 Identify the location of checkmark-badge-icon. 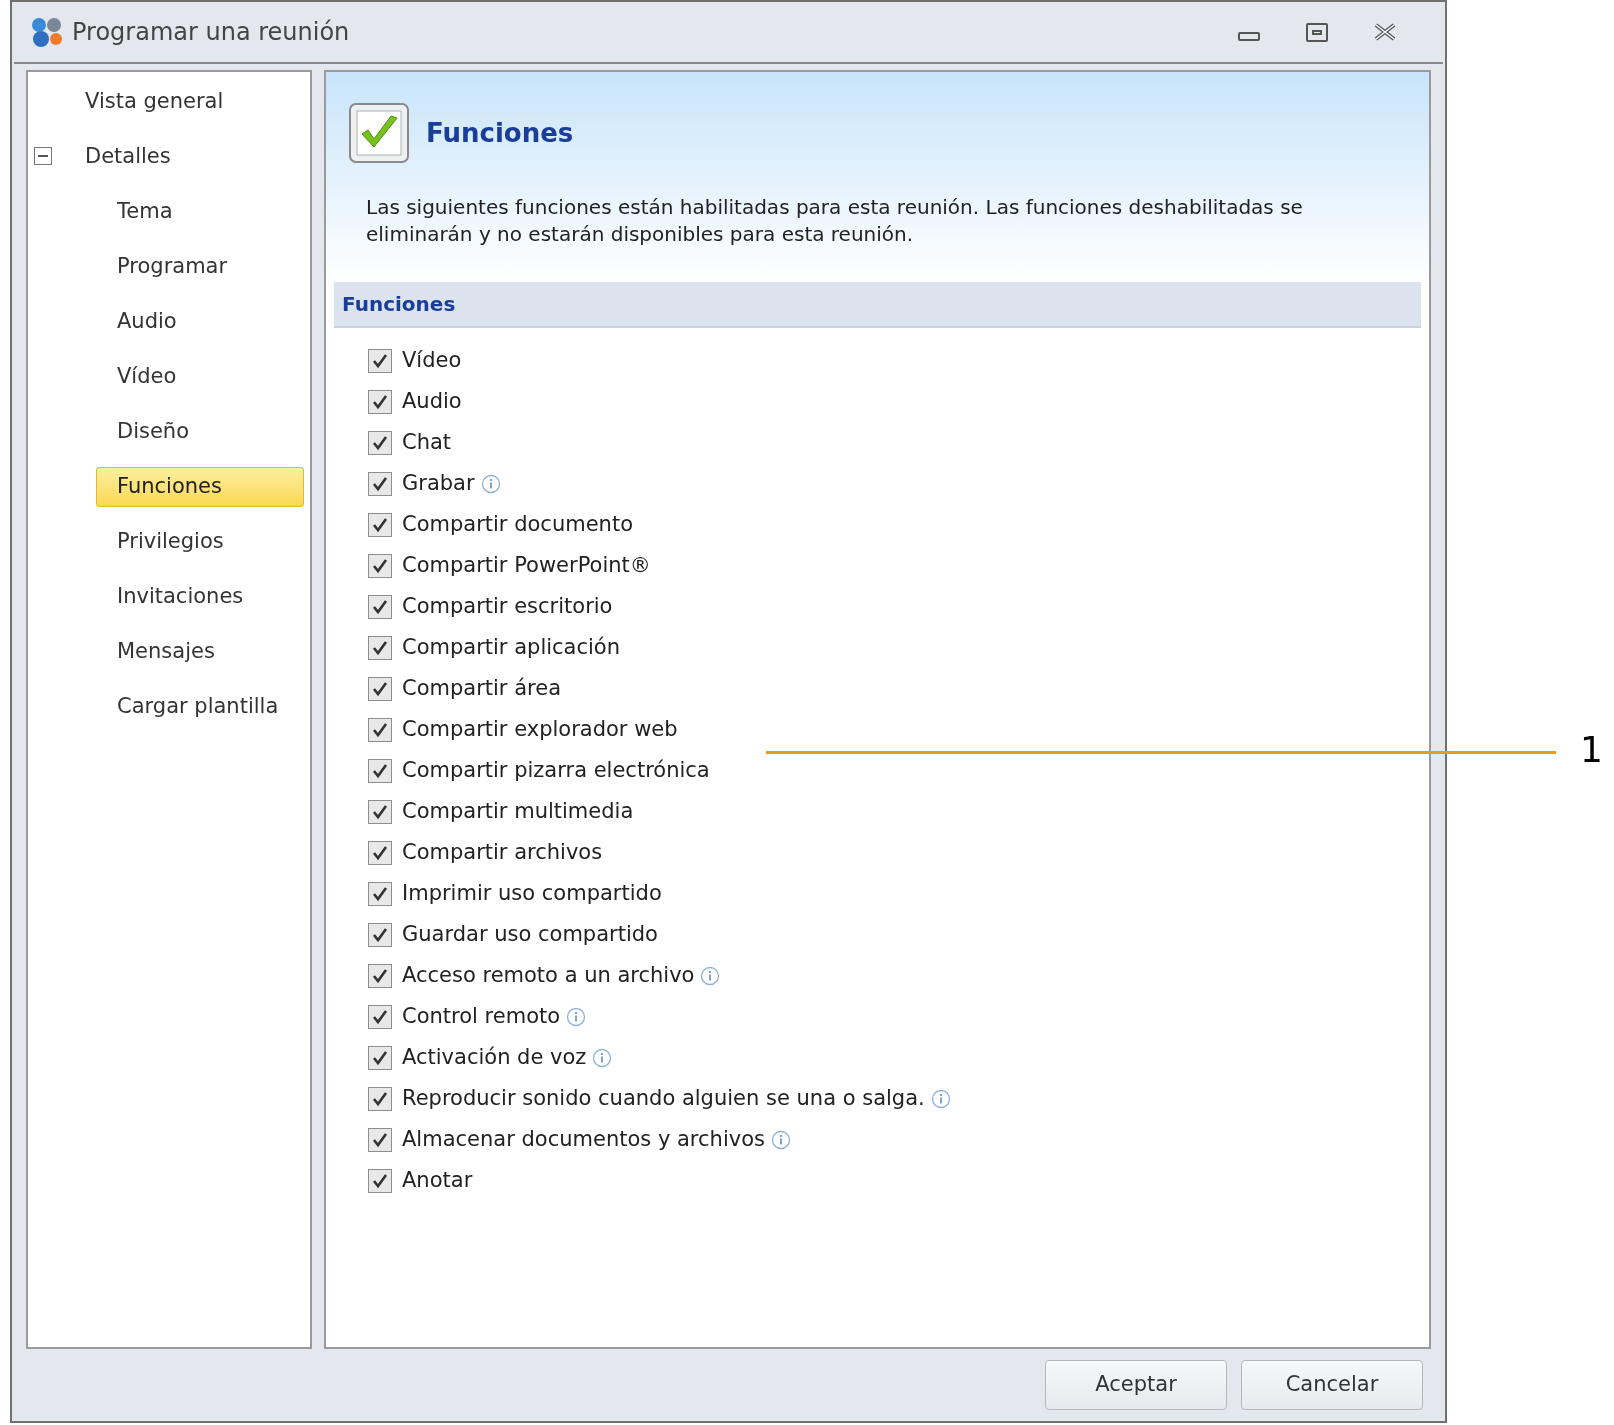
(379, 133).